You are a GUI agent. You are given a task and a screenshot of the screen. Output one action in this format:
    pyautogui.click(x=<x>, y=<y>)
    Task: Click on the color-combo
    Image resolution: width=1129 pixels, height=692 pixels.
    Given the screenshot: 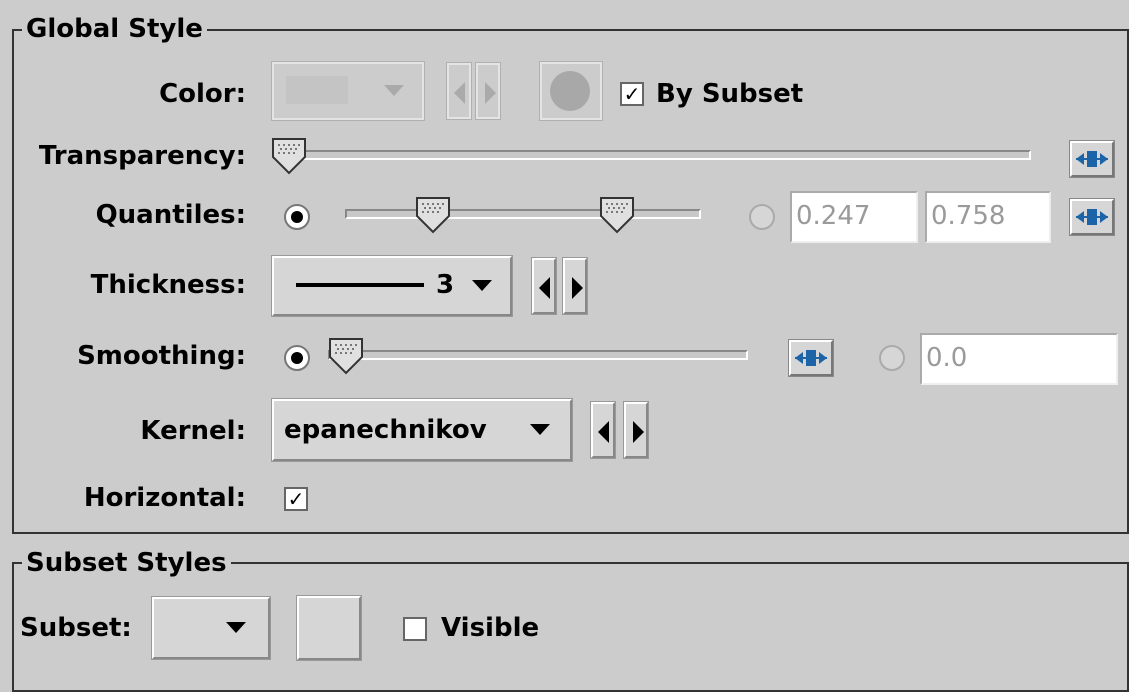 What is the action you would take?
    pyautogui.click(x=348, y=91)
    